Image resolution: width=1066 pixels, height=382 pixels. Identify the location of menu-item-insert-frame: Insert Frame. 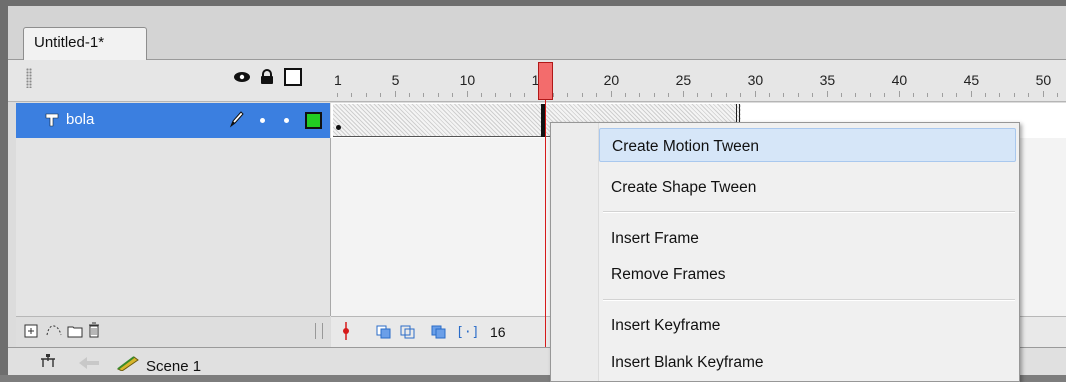
(808, 238).